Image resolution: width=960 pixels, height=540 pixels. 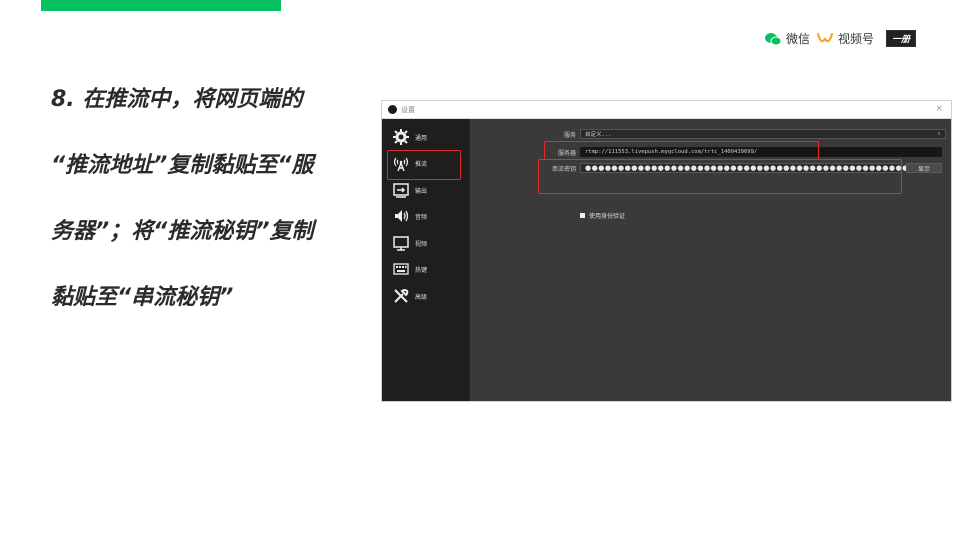 What do you see at coordinates (401, 190) in the screenshot?
I see `output-icon` at bounding box center [401, 190].